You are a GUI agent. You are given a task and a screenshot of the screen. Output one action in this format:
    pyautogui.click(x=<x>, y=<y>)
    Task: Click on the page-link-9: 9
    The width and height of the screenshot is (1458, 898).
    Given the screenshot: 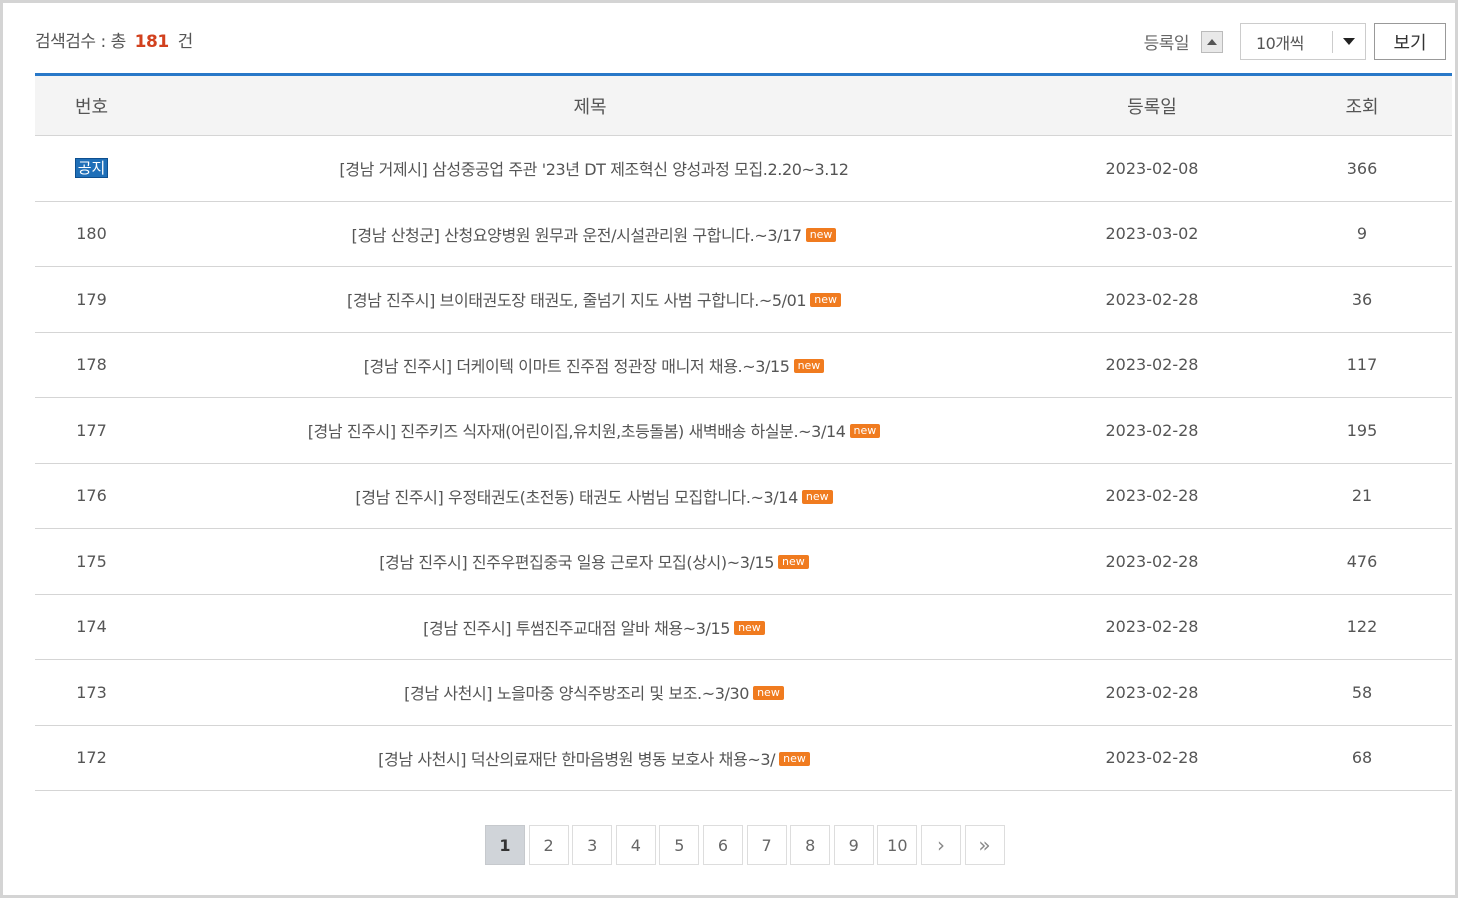 What is the action you would take?
    pyautogui.click(x=853, y=845)
    